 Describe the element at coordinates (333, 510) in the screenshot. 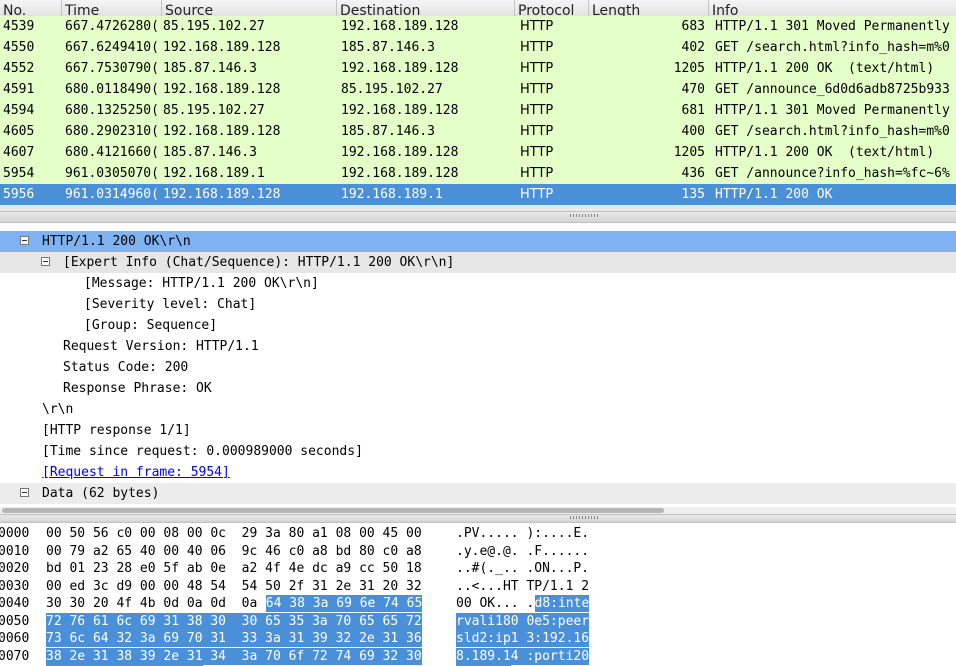

I see `scrollbar-thumb` at that location.